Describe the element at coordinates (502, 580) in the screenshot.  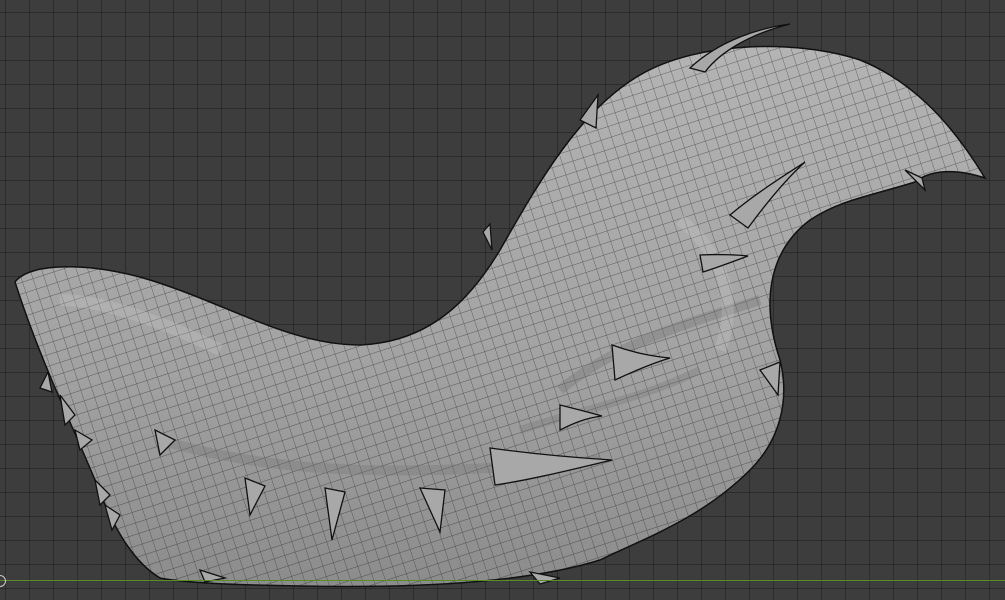
I see `x-axis-line` at that location.